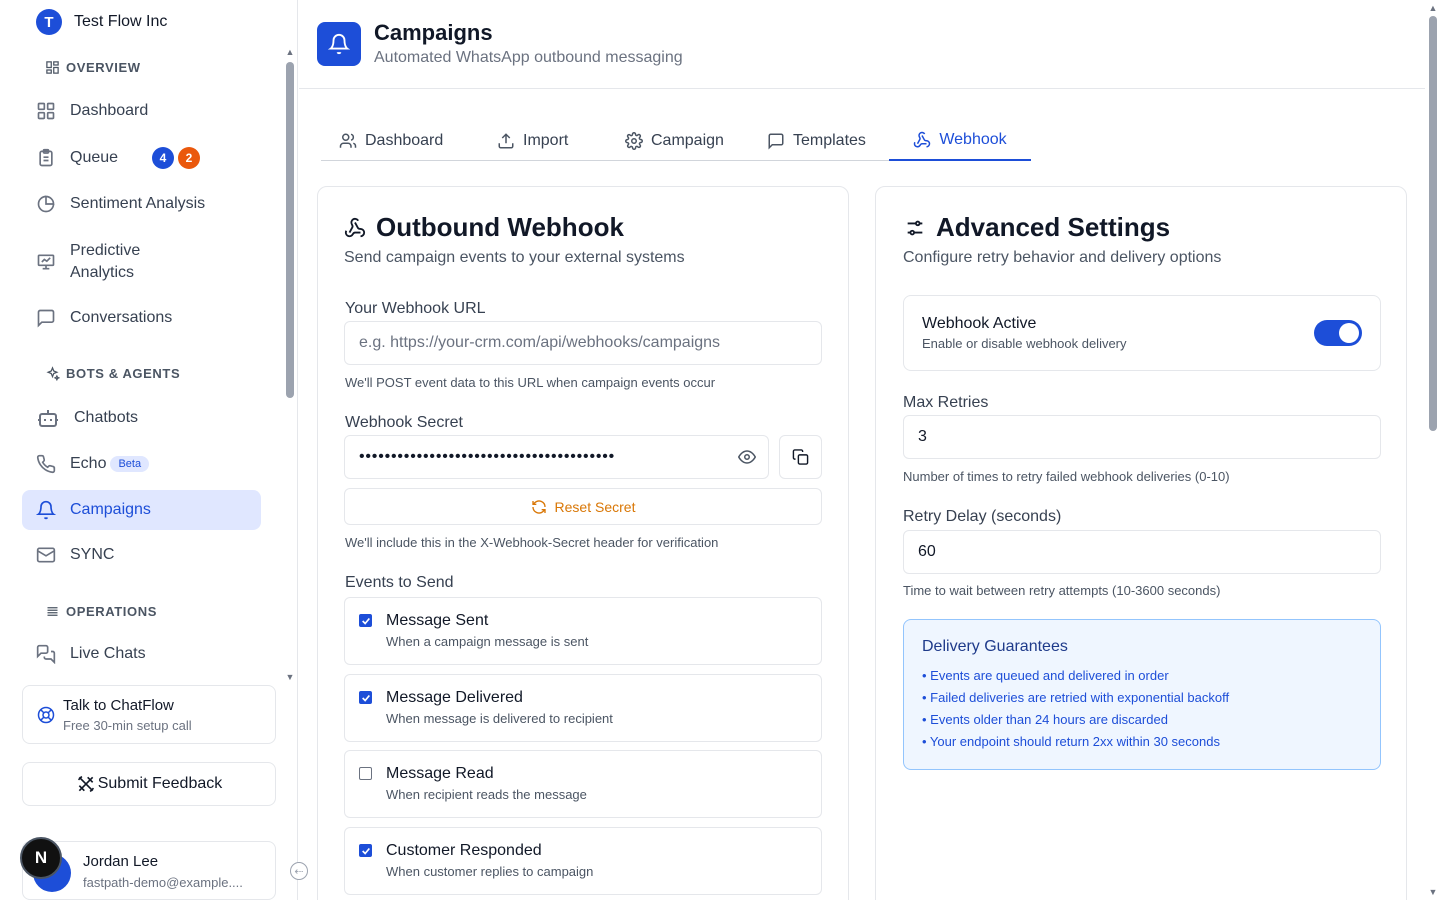  What do you see at coordinates (46, 464) in the screenshot?
I see `phone-icon` at bounding box center [46, 464].